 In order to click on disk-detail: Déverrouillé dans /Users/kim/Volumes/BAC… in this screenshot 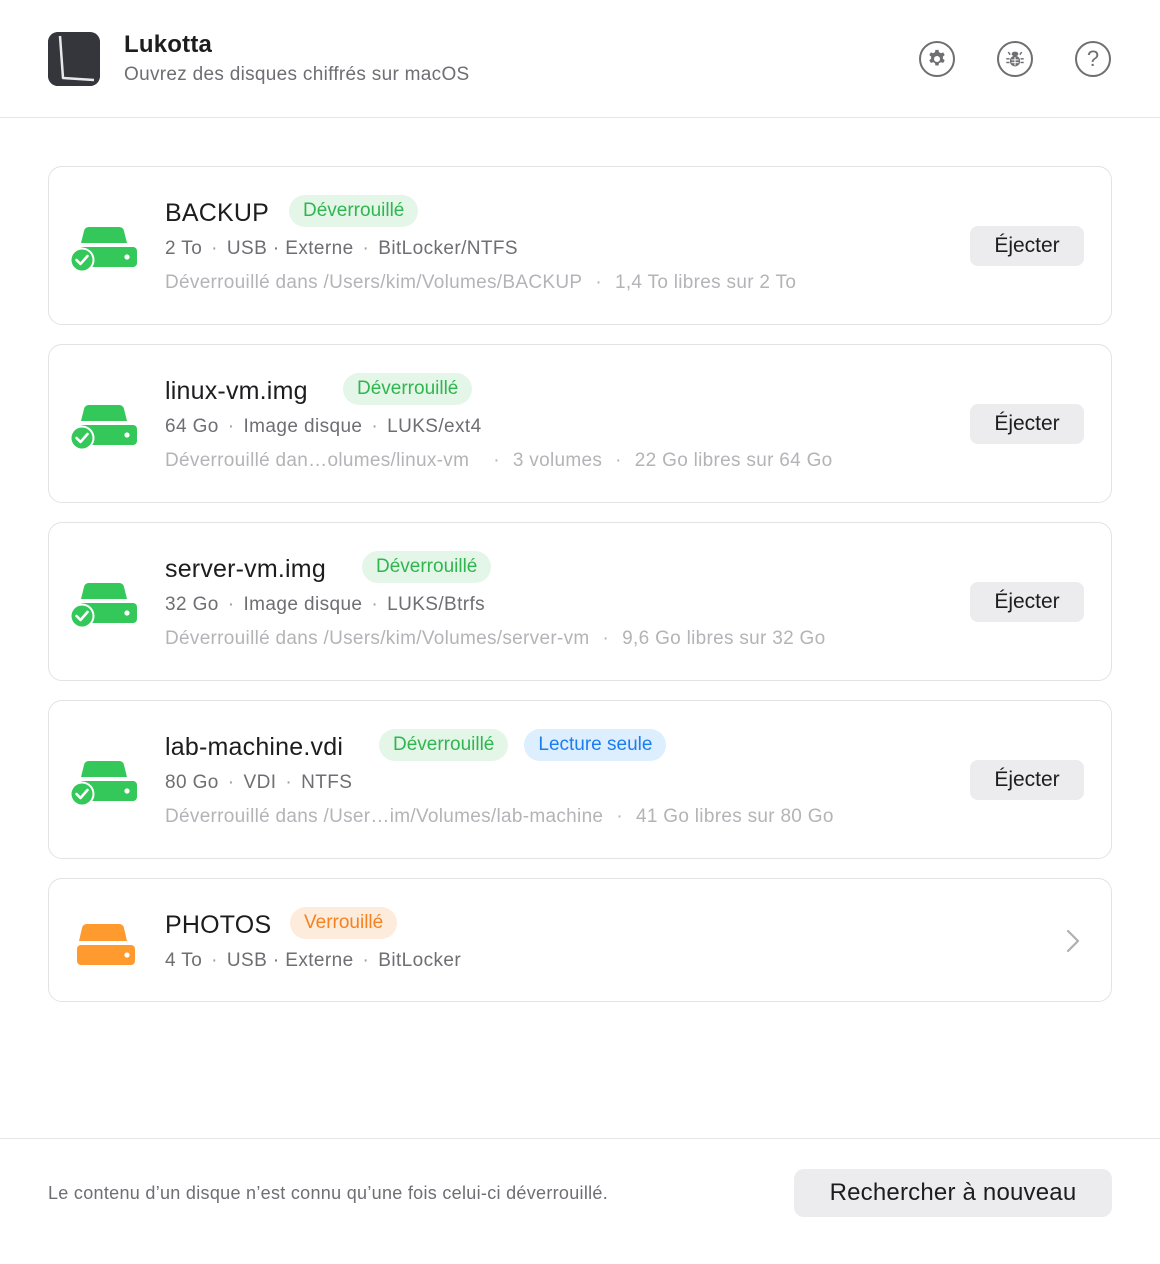, I will do `click(481, 282)`.